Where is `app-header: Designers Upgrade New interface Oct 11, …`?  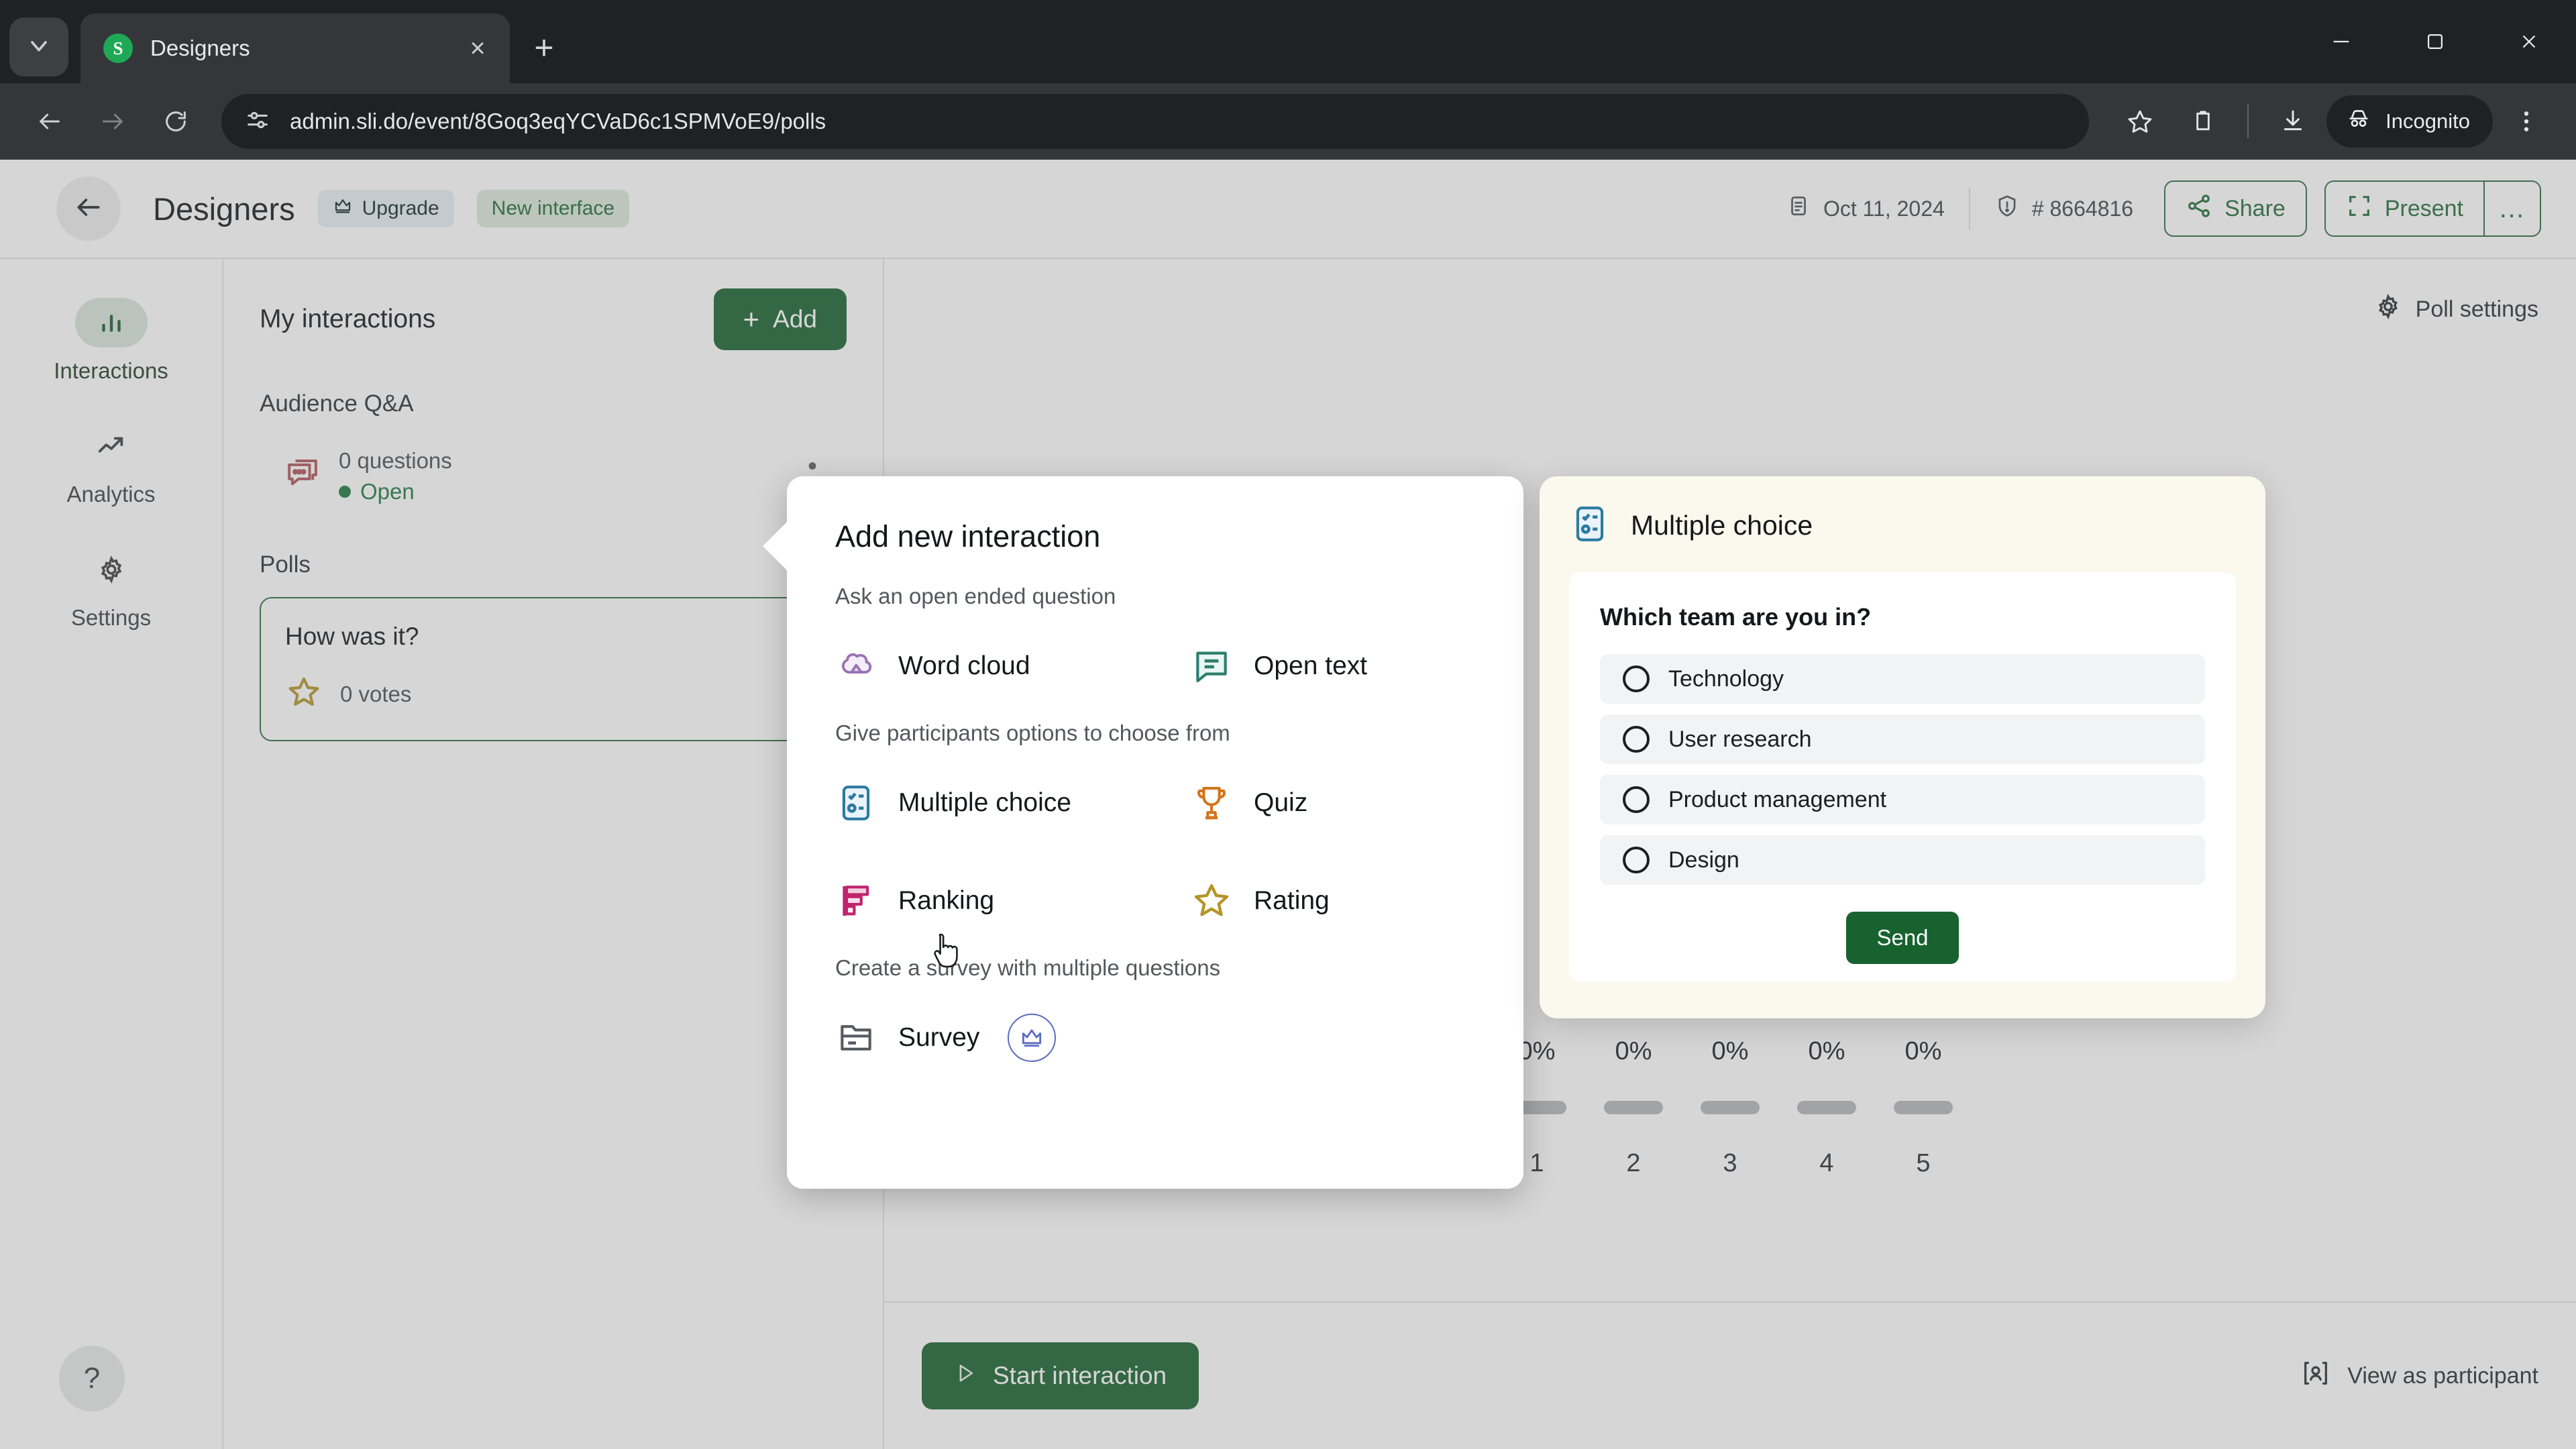 app-header: Designers Upgrade New interface Oct 11, … is located at coordinates (1288, 209).